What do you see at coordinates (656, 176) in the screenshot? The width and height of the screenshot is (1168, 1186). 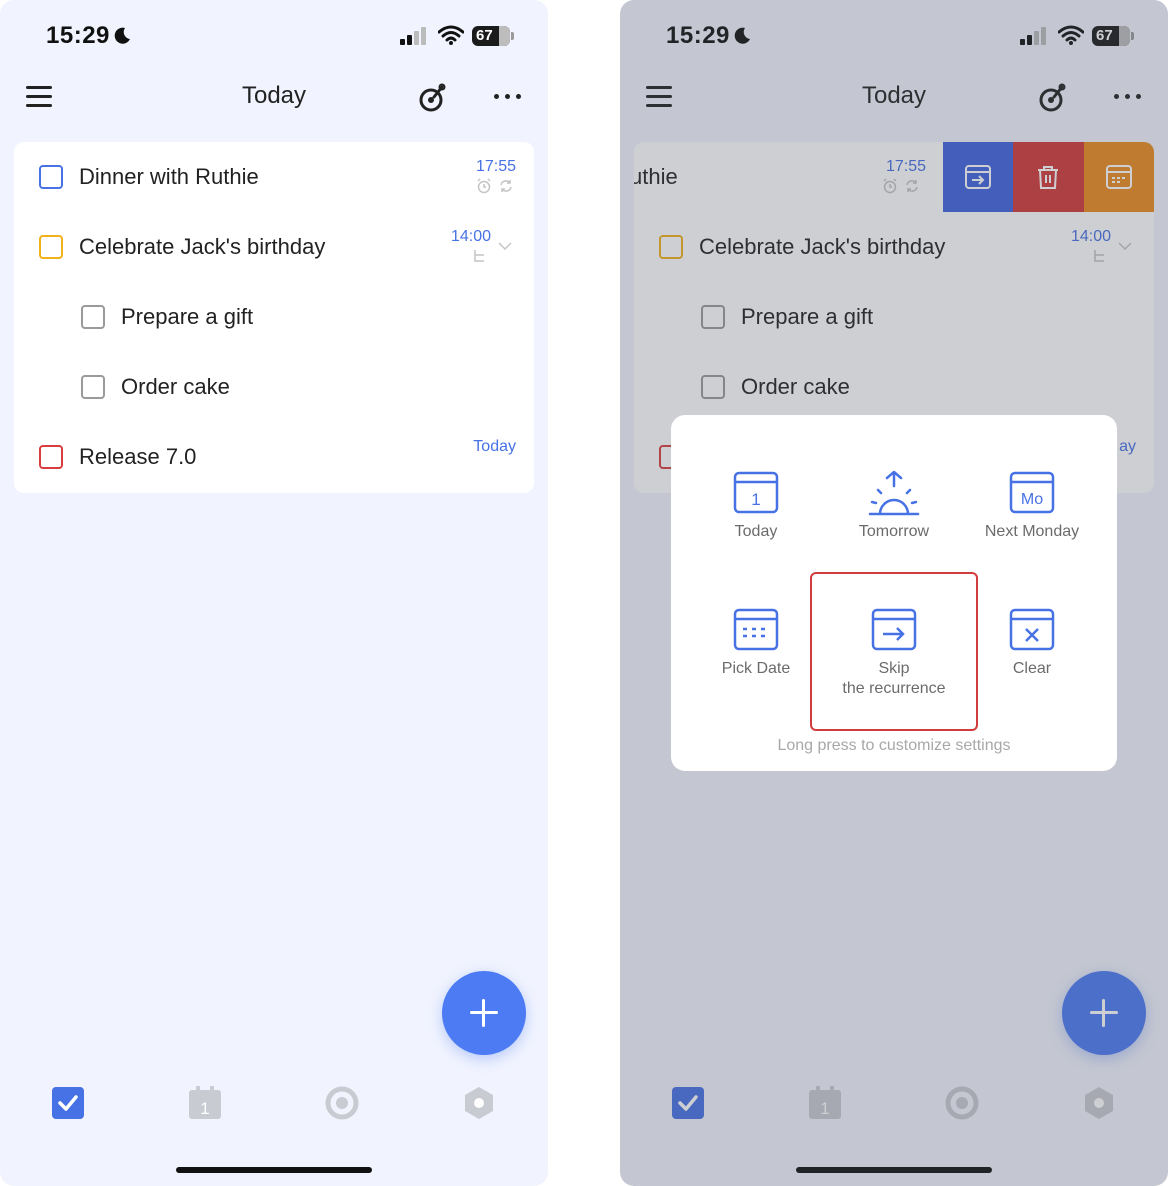 I see `task-title: uthie` at bounding box center [656, 176].